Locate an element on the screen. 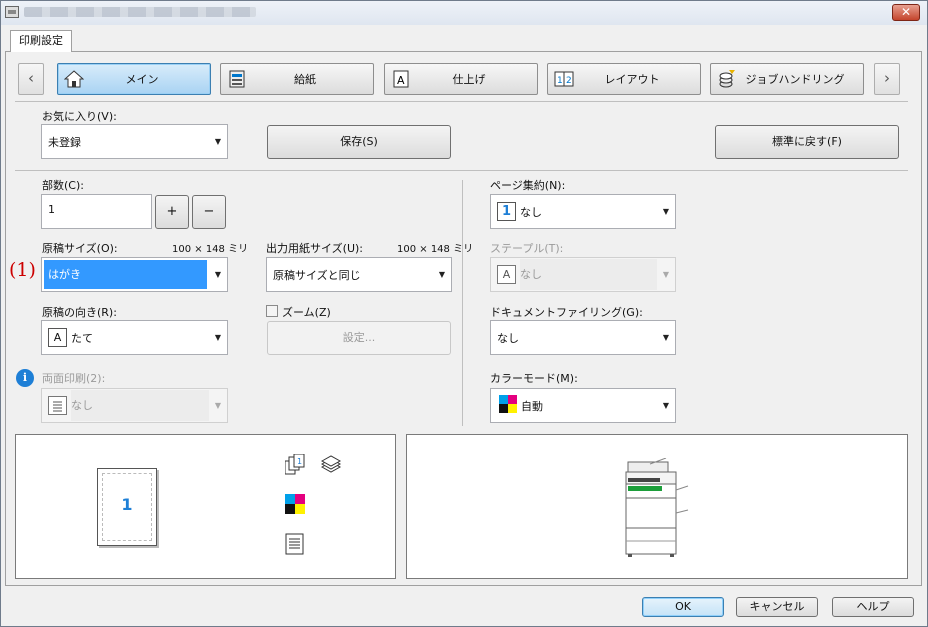  favorites-value: 未登録 is located at coordinates (64, 142).